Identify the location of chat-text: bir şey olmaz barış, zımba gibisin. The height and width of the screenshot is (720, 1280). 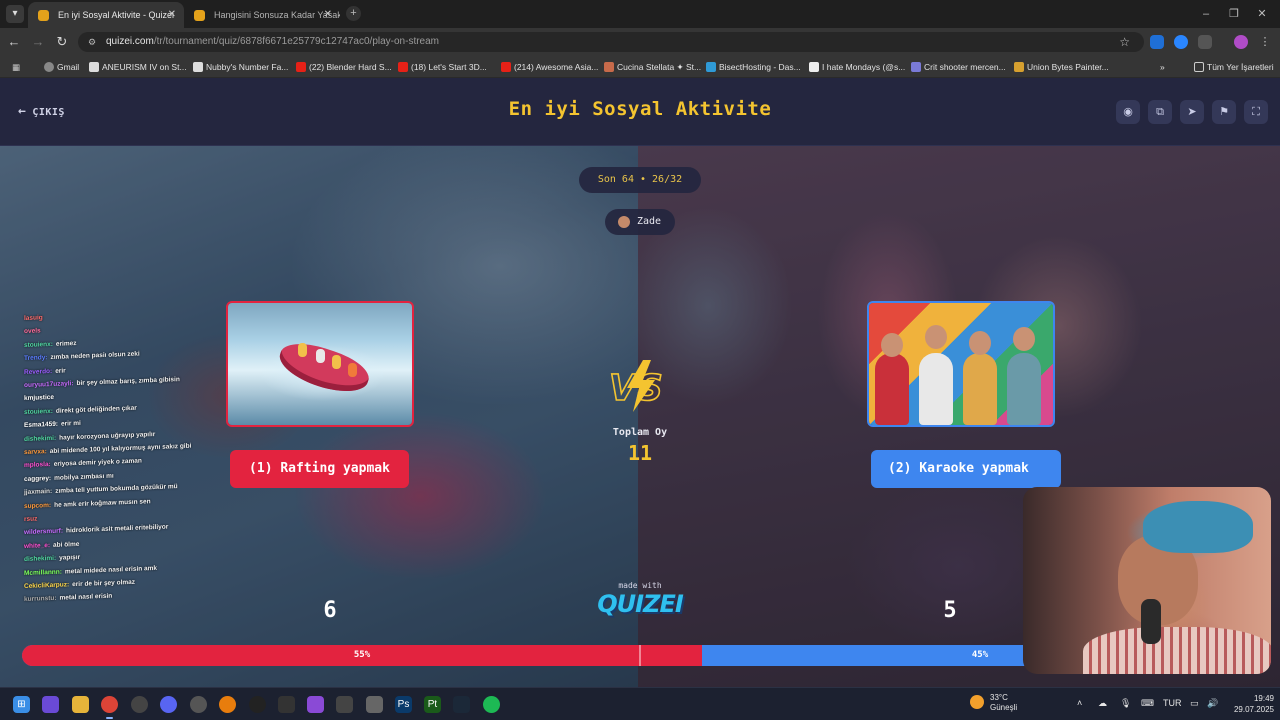
(128, 382).